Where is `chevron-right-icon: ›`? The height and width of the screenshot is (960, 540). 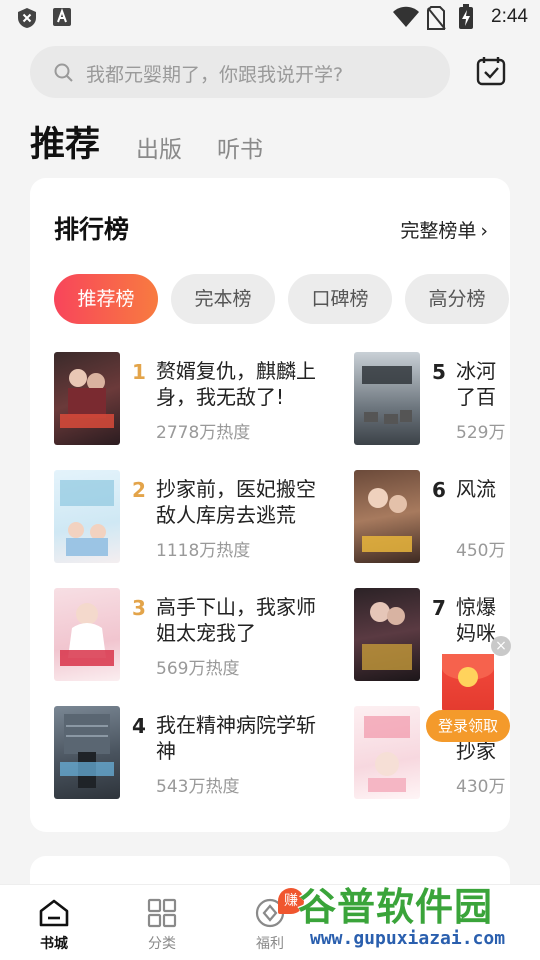
chevron-right-icon: › is located at coordinates (484, 231).